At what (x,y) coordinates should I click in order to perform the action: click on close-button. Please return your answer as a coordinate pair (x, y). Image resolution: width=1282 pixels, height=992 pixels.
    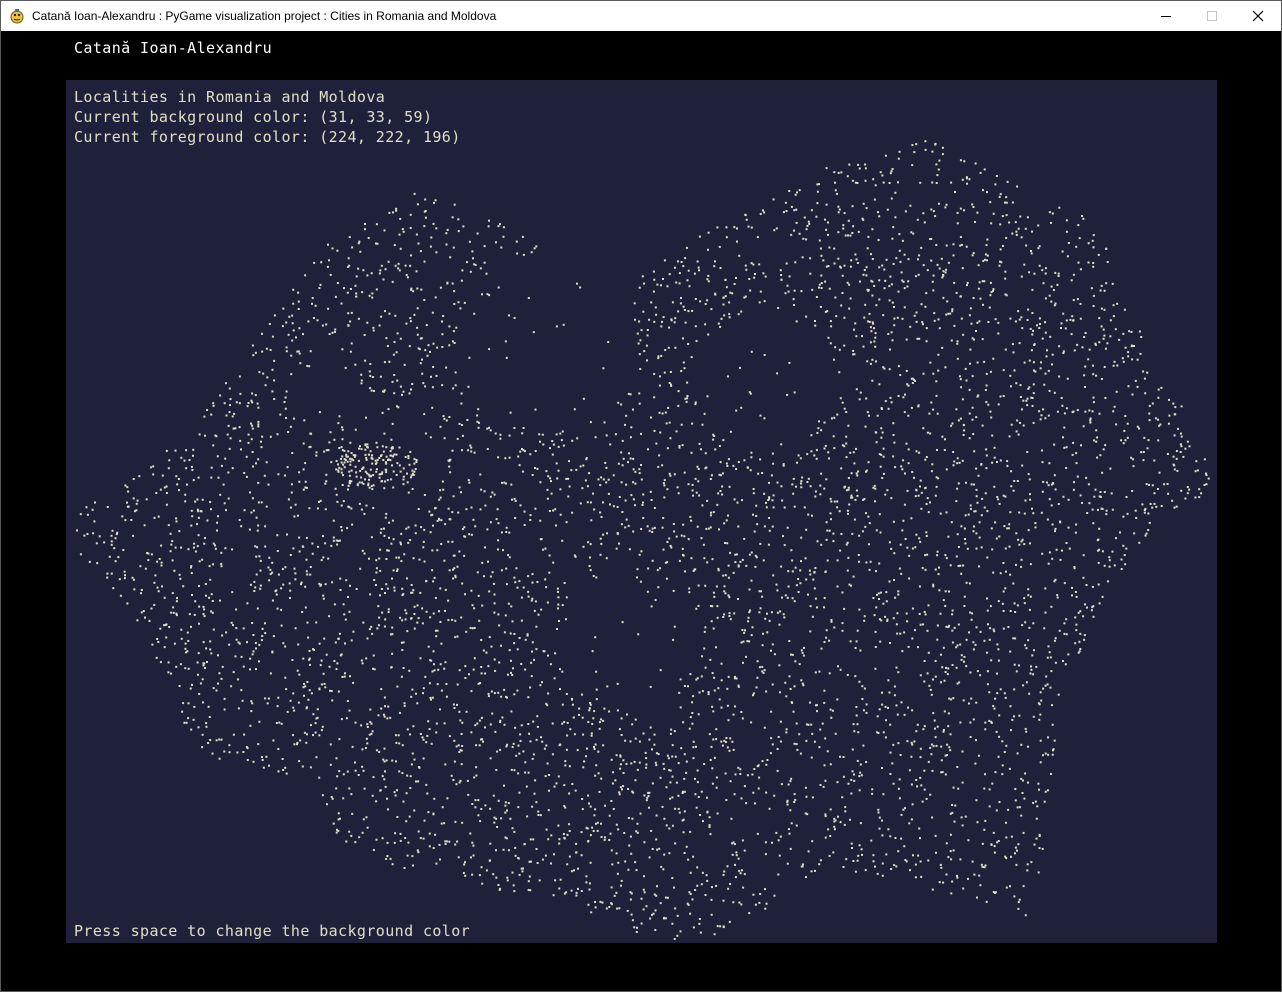
    Looking at the image, I should click on (1258, 16).